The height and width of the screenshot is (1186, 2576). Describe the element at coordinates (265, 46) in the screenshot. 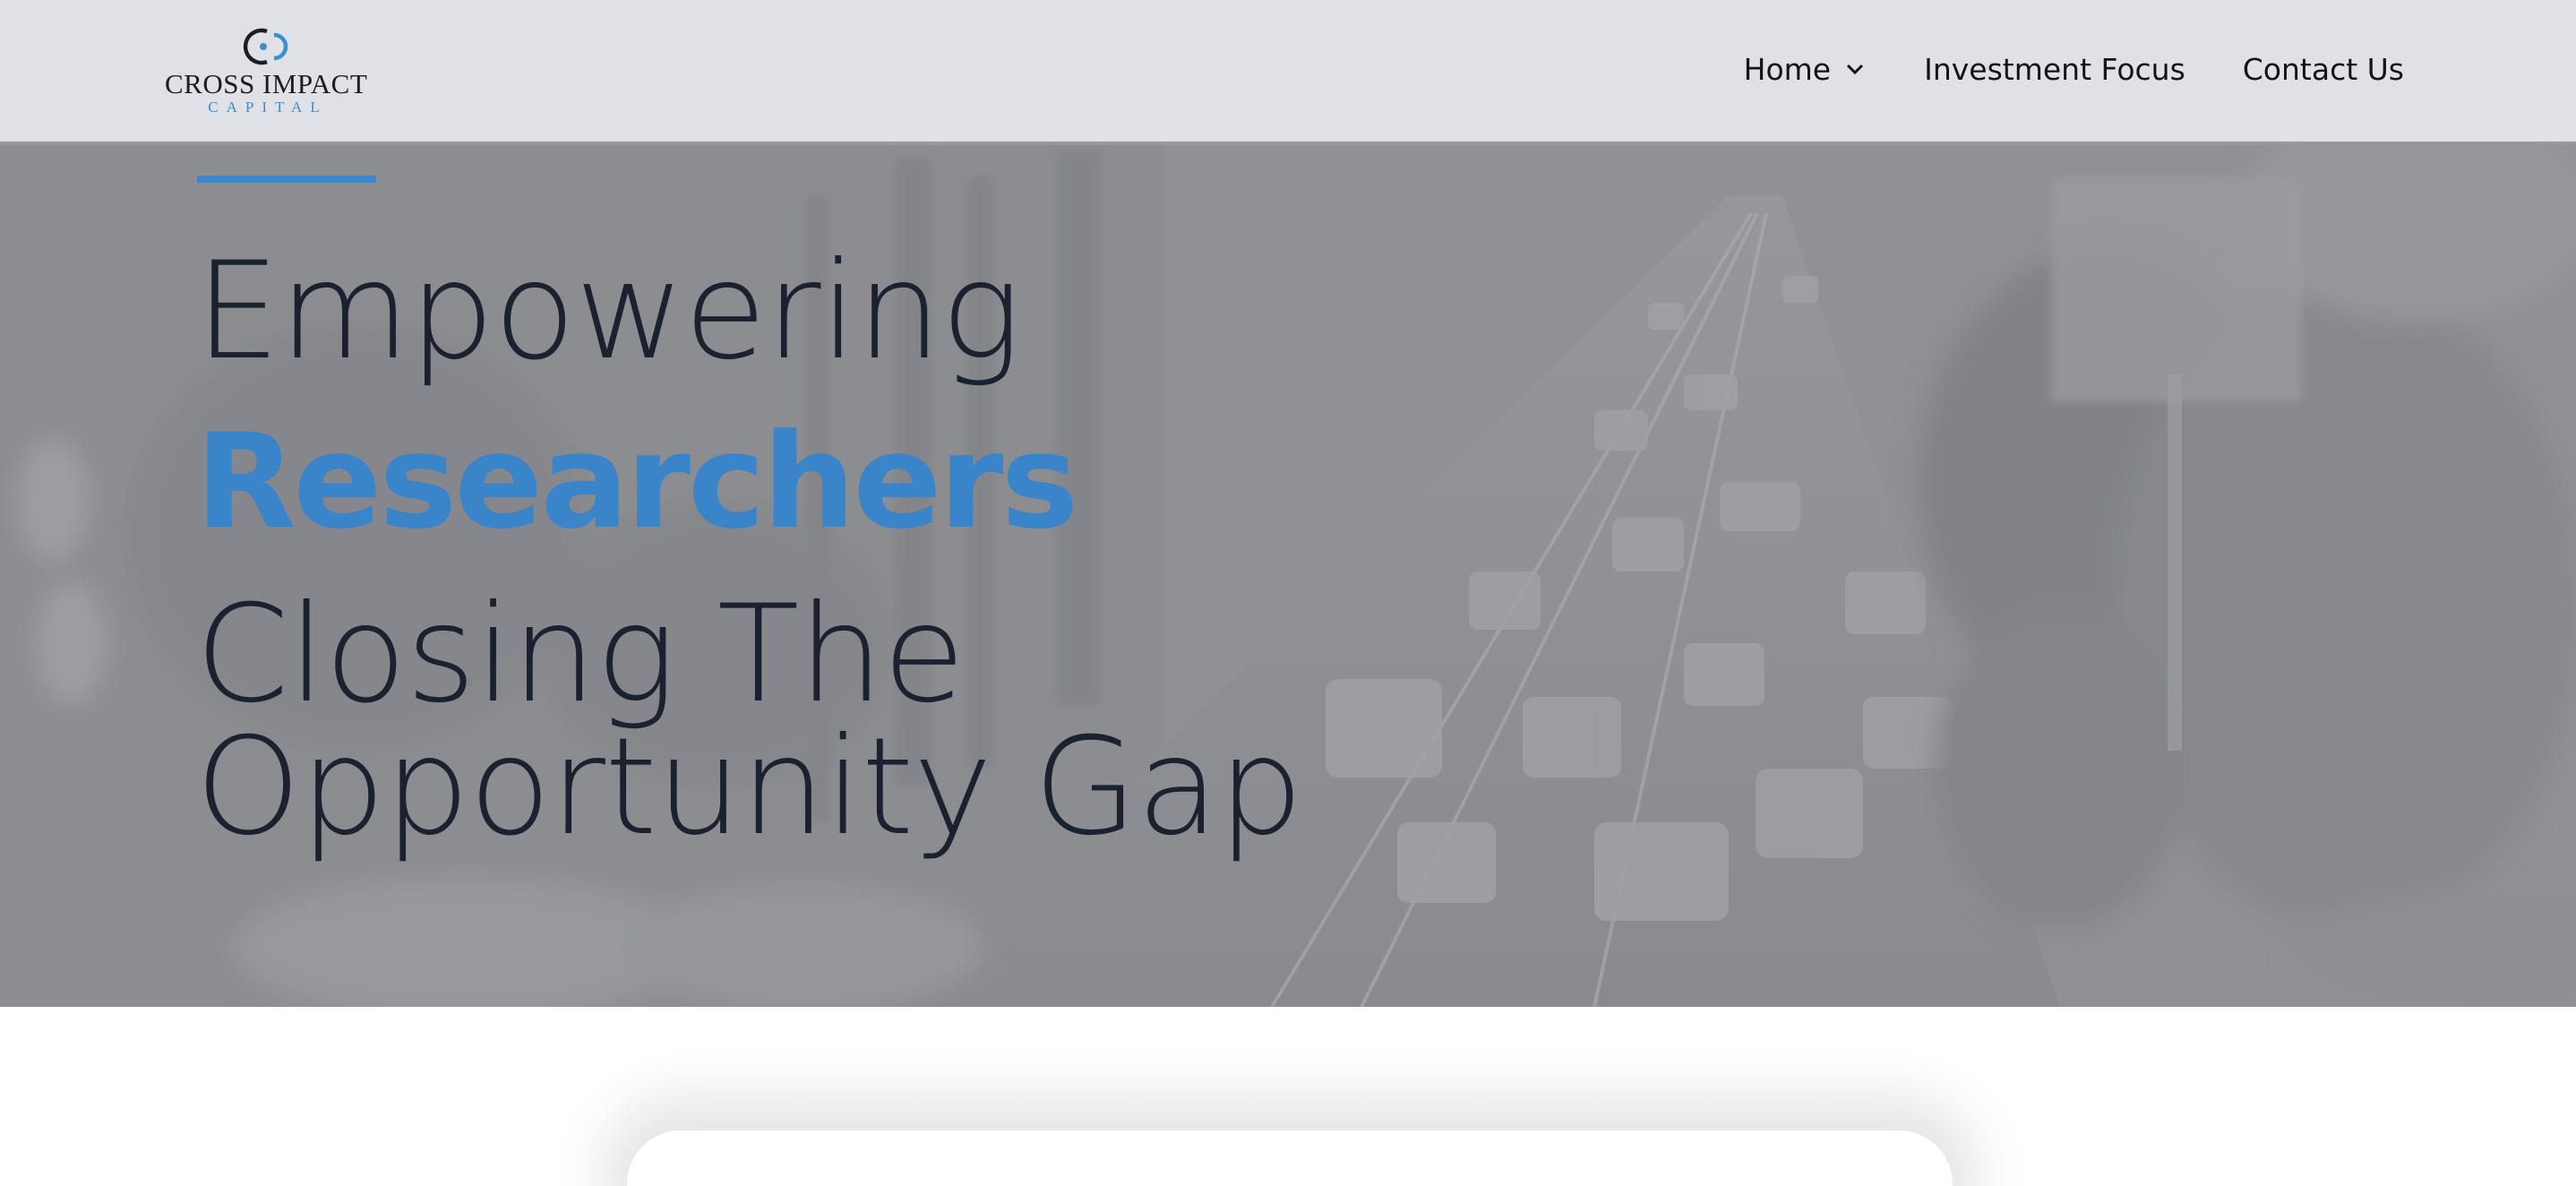

I see `logo-mark-icon` at that location.